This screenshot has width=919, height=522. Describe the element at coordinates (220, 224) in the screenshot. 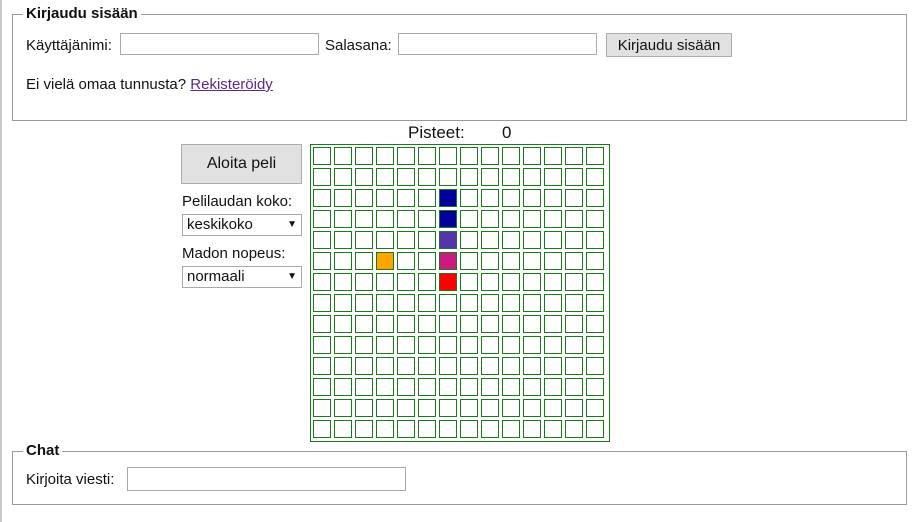

I see `board-size-value: keskikoko` at that location.